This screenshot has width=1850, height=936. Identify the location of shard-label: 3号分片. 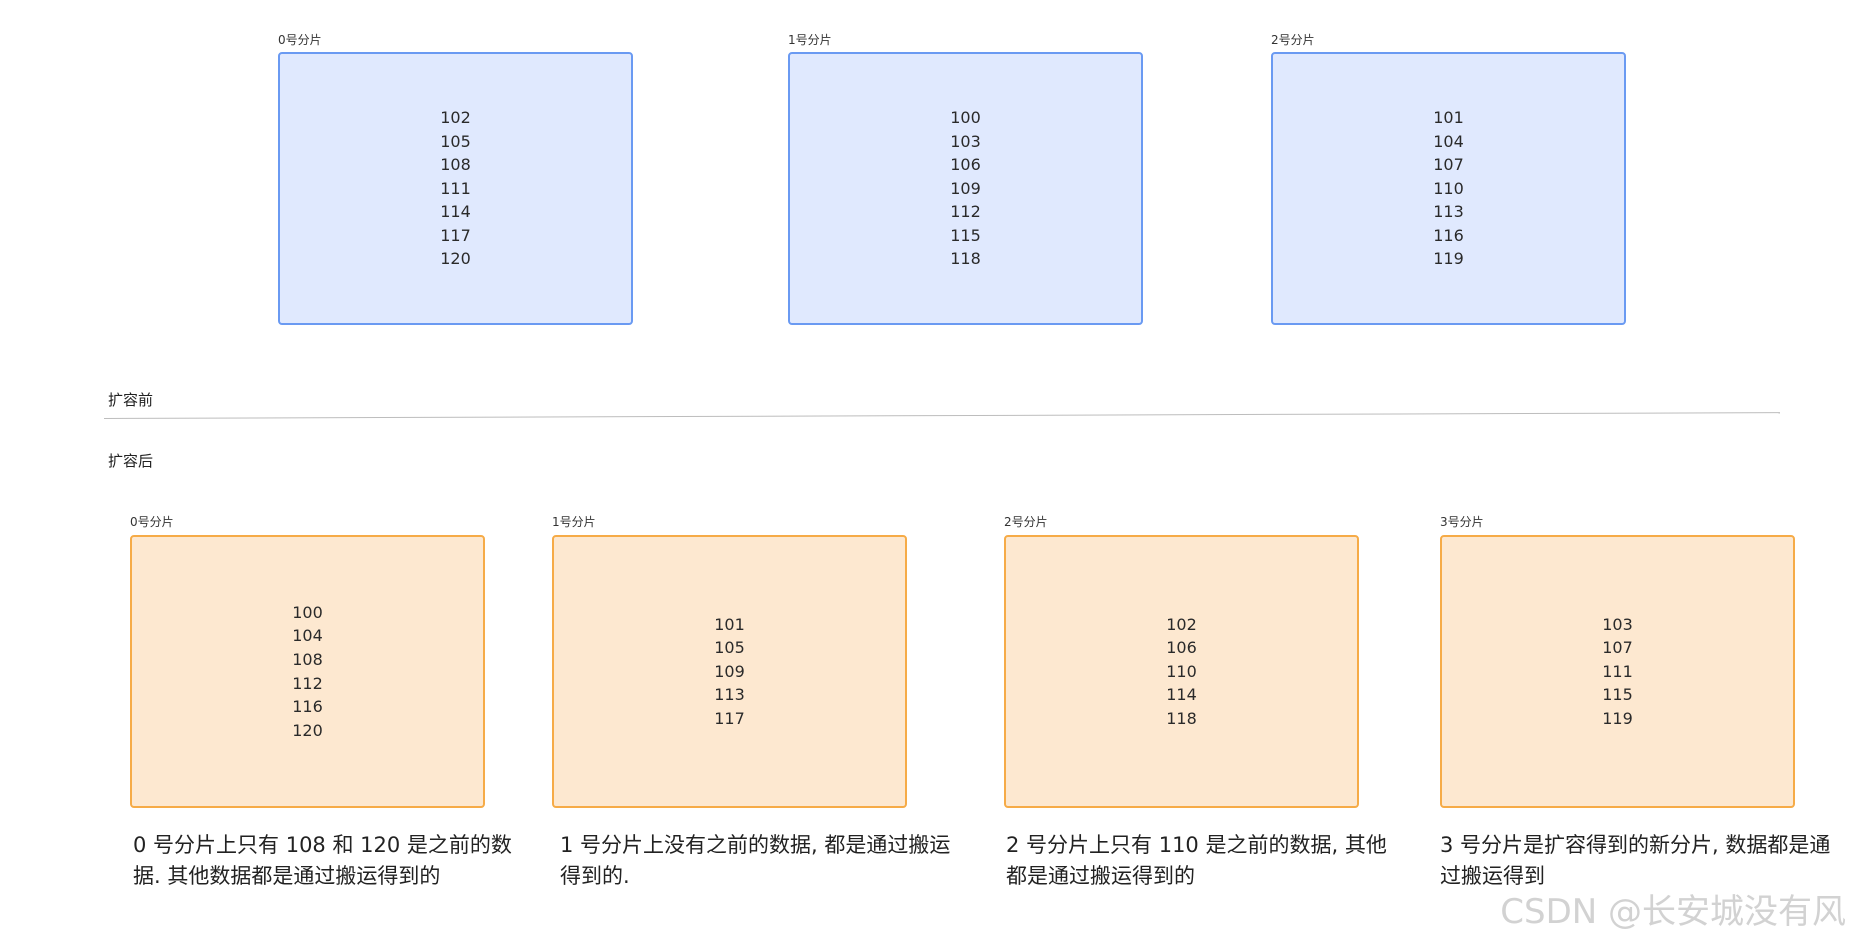
(1462, 522).